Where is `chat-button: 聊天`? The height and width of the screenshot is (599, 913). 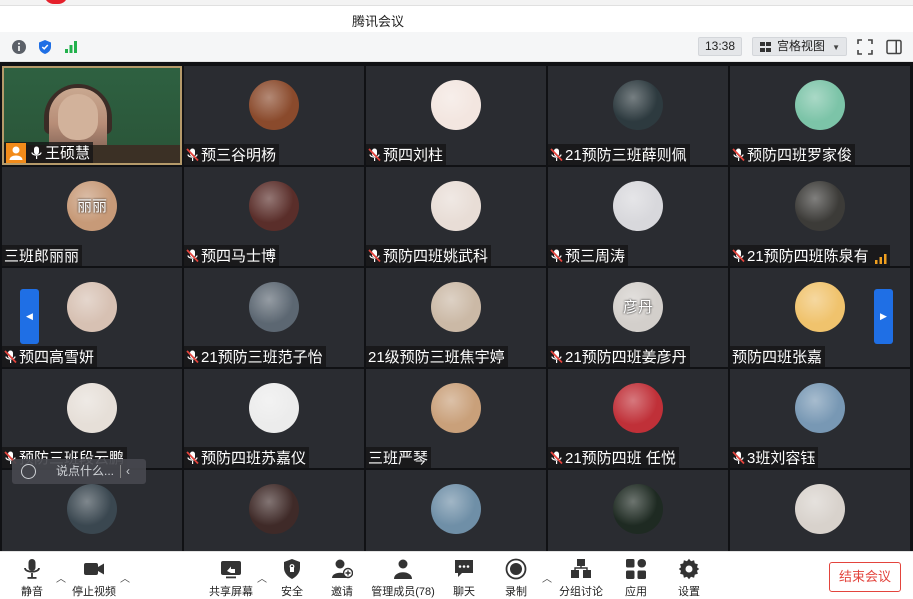
chat-button: 聊天 is located at coordinates (464, 578).